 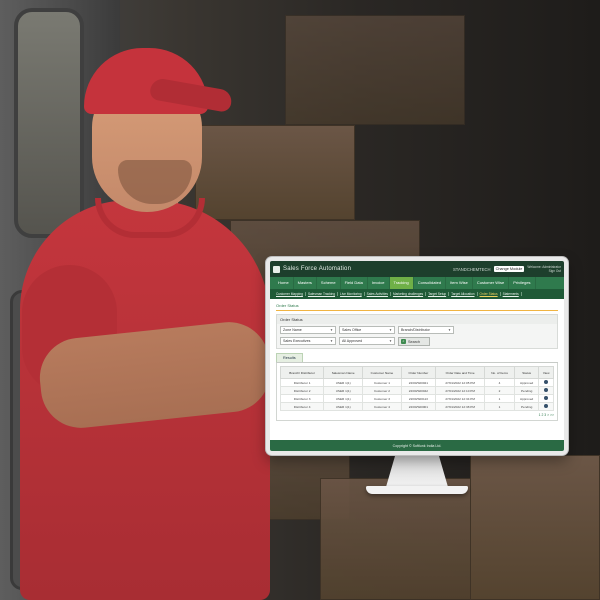 I want to click on nav-masters: Masters, so click(x=305, y=283).